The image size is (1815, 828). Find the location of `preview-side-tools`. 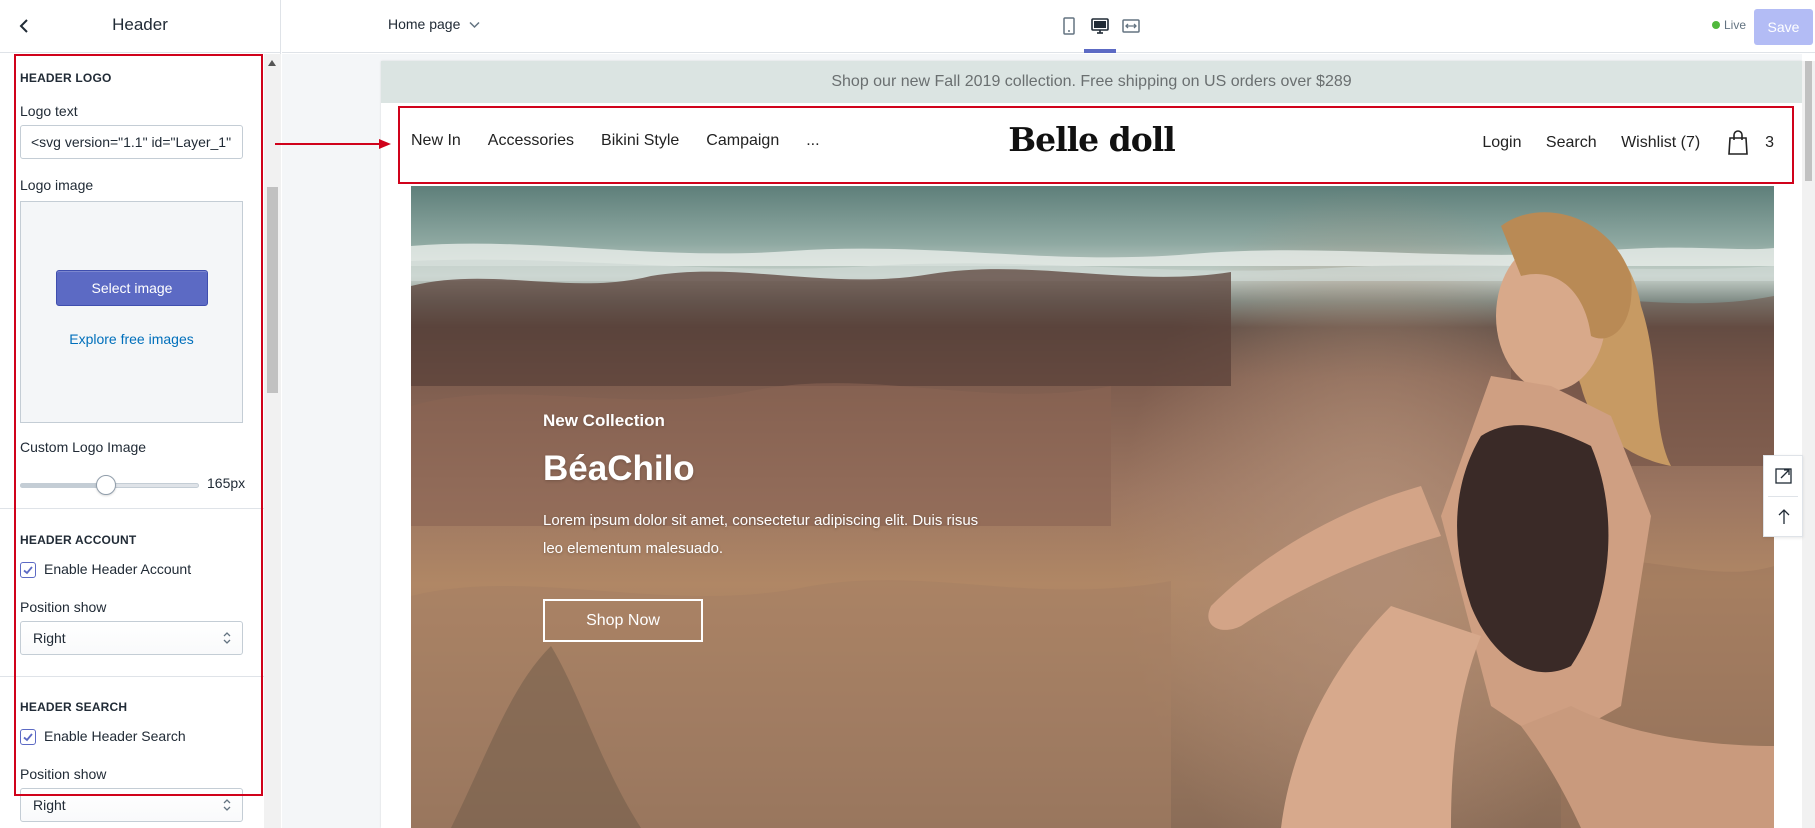

preview-side-tools is located at coordinates (1783, 496).